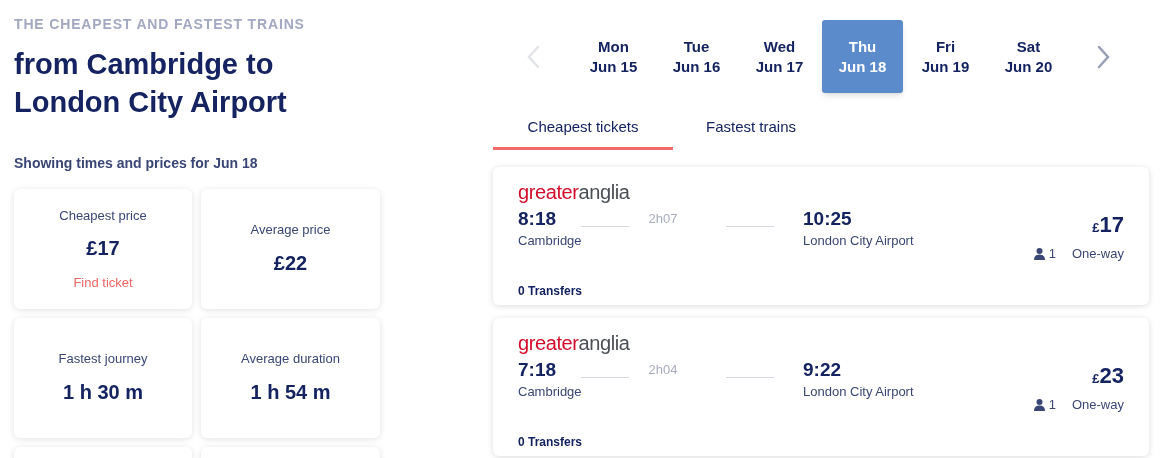 This screenshot has width=1175, height=458. Describe the element at coordinates (862, 56) in the screenshot. I see `date-button: Thu Jun 18` at that location.